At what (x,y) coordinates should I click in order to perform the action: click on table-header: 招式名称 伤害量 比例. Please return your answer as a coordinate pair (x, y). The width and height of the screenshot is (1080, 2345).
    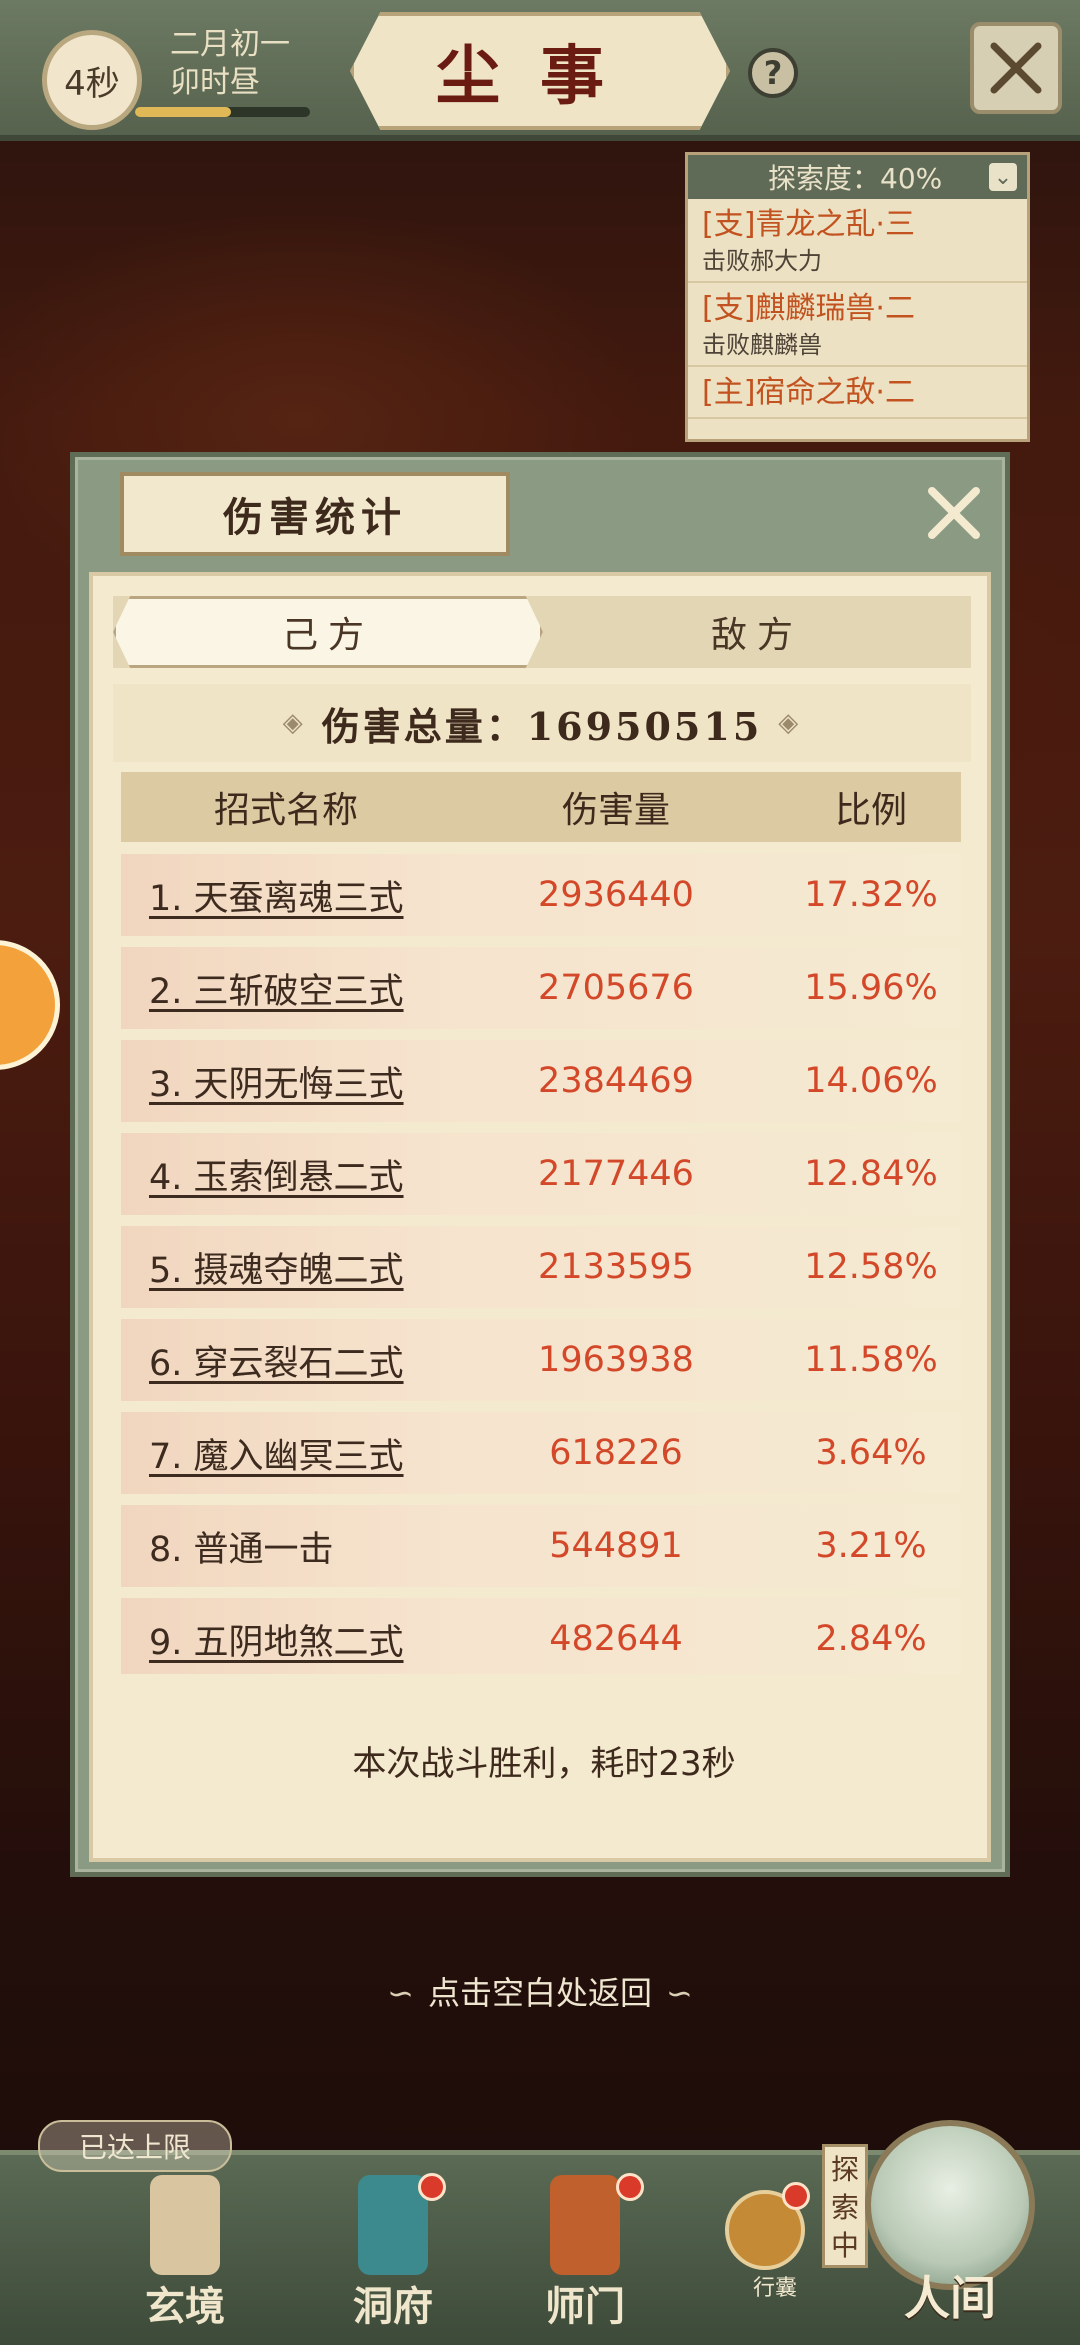
    Looking at the image, I should click on (541, 807).